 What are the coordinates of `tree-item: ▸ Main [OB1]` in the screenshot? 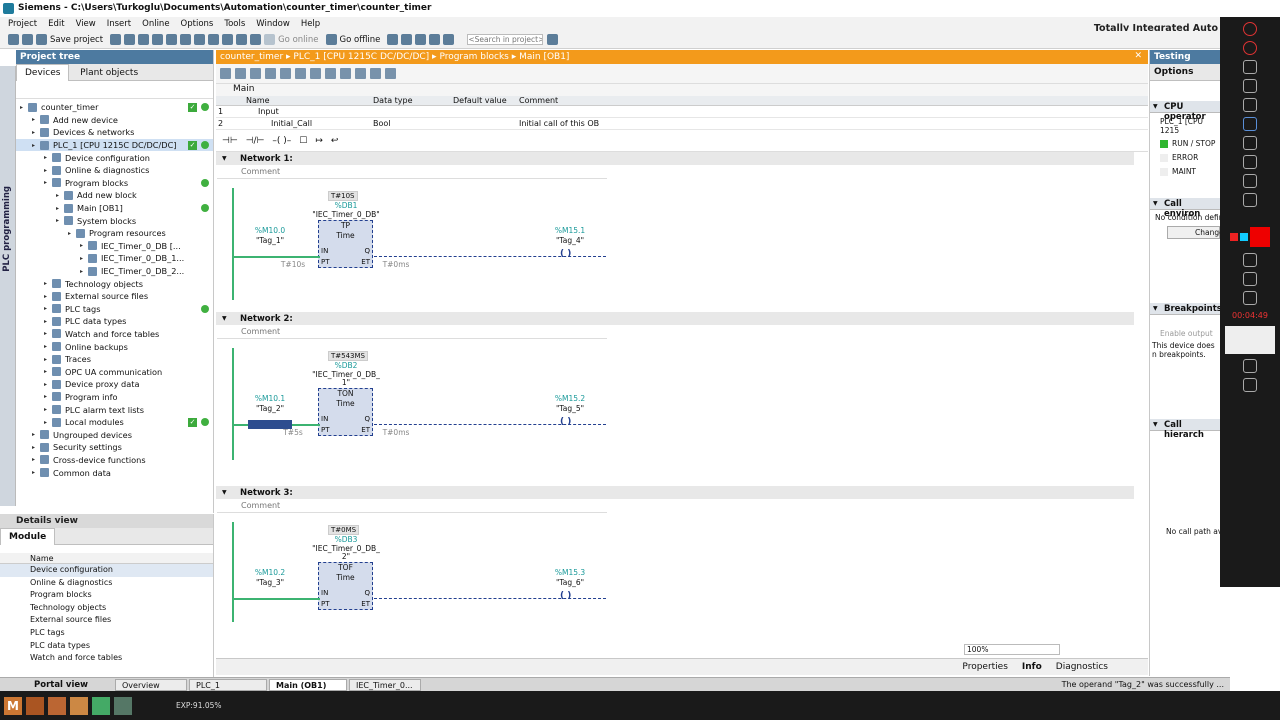 It's located at (114, 208).